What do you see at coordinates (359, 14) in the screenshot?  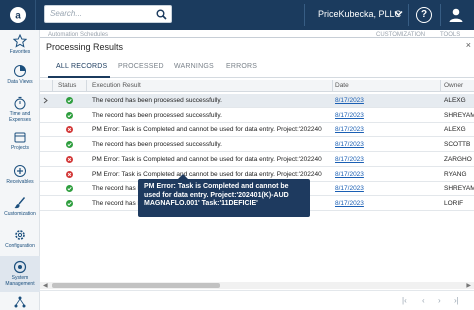 I see `company-selector: PriceKubecka, PLLC` at bounding box center [359, 14].